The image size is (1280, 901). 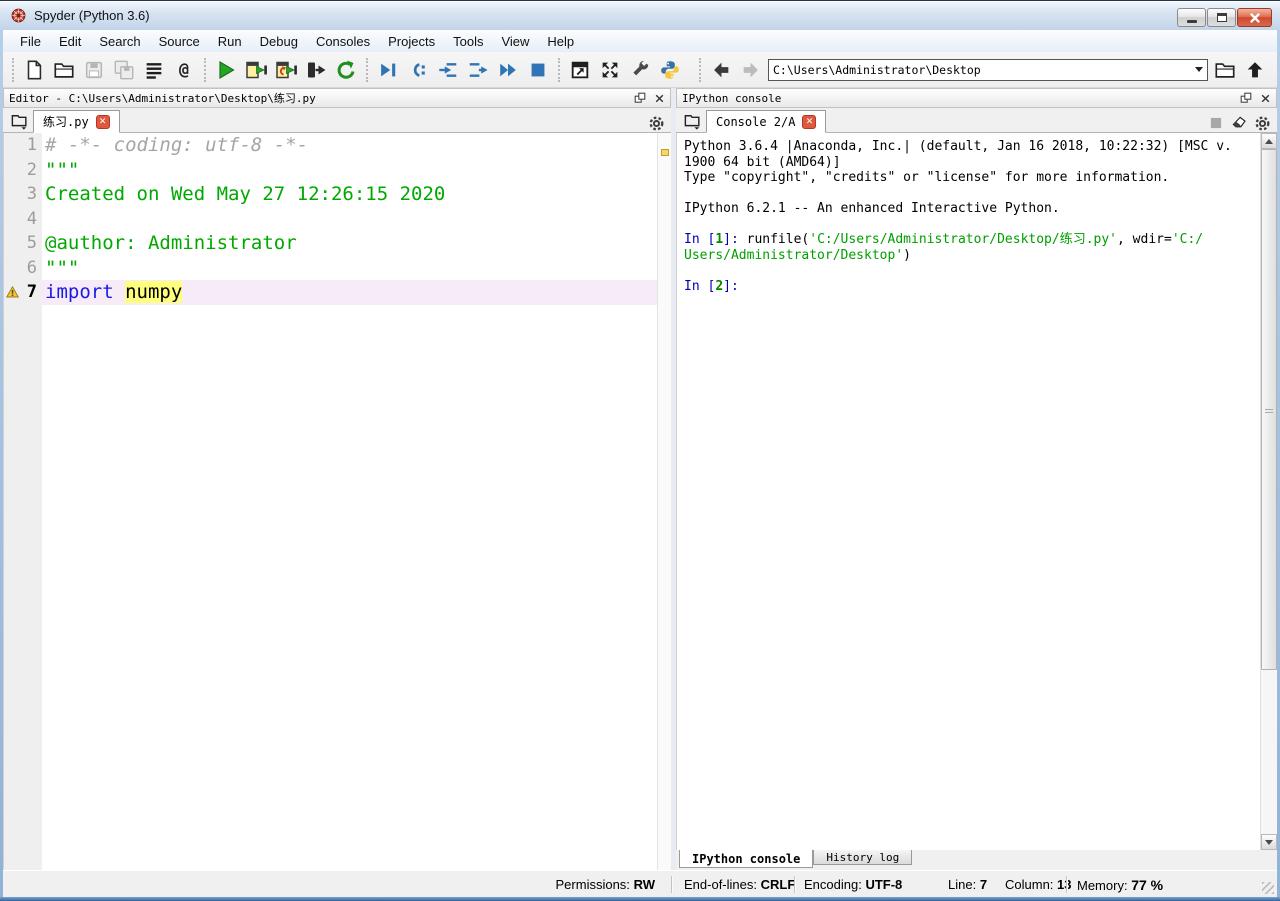 What do you see at coordinates (863, 857) in the screenshot?
I see `tab-history-log: History log` at bounding box center [863, 857].